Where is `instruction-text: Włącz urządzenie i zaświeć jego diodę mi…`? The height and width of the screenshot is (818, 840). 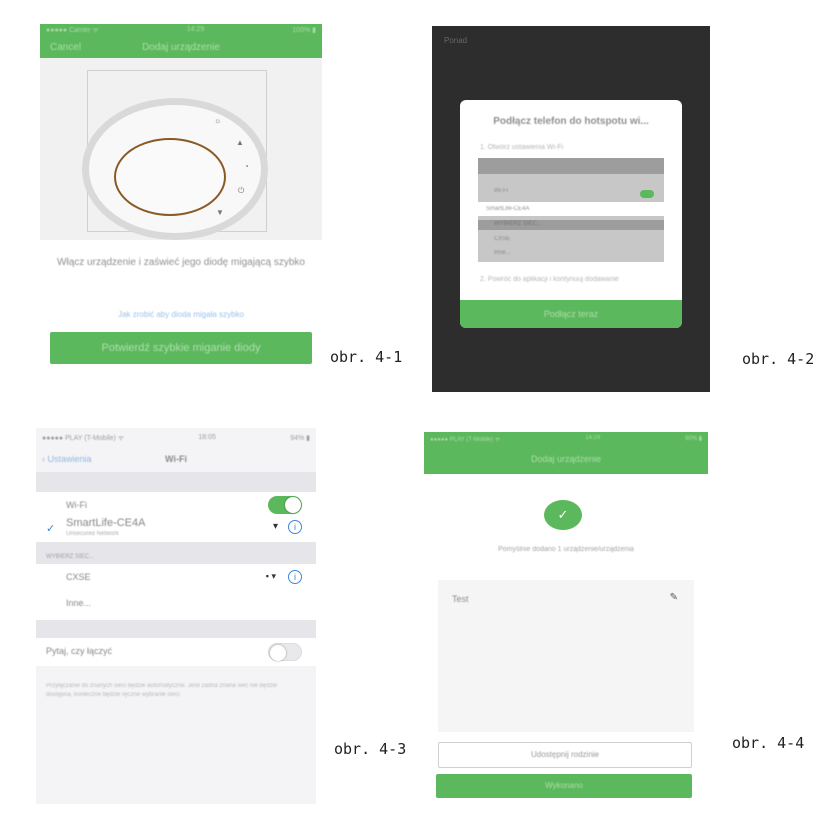 instruction-text: Włącz urządzenie i zaświeć jego diodę mi… is located at coordinates (181, 262).